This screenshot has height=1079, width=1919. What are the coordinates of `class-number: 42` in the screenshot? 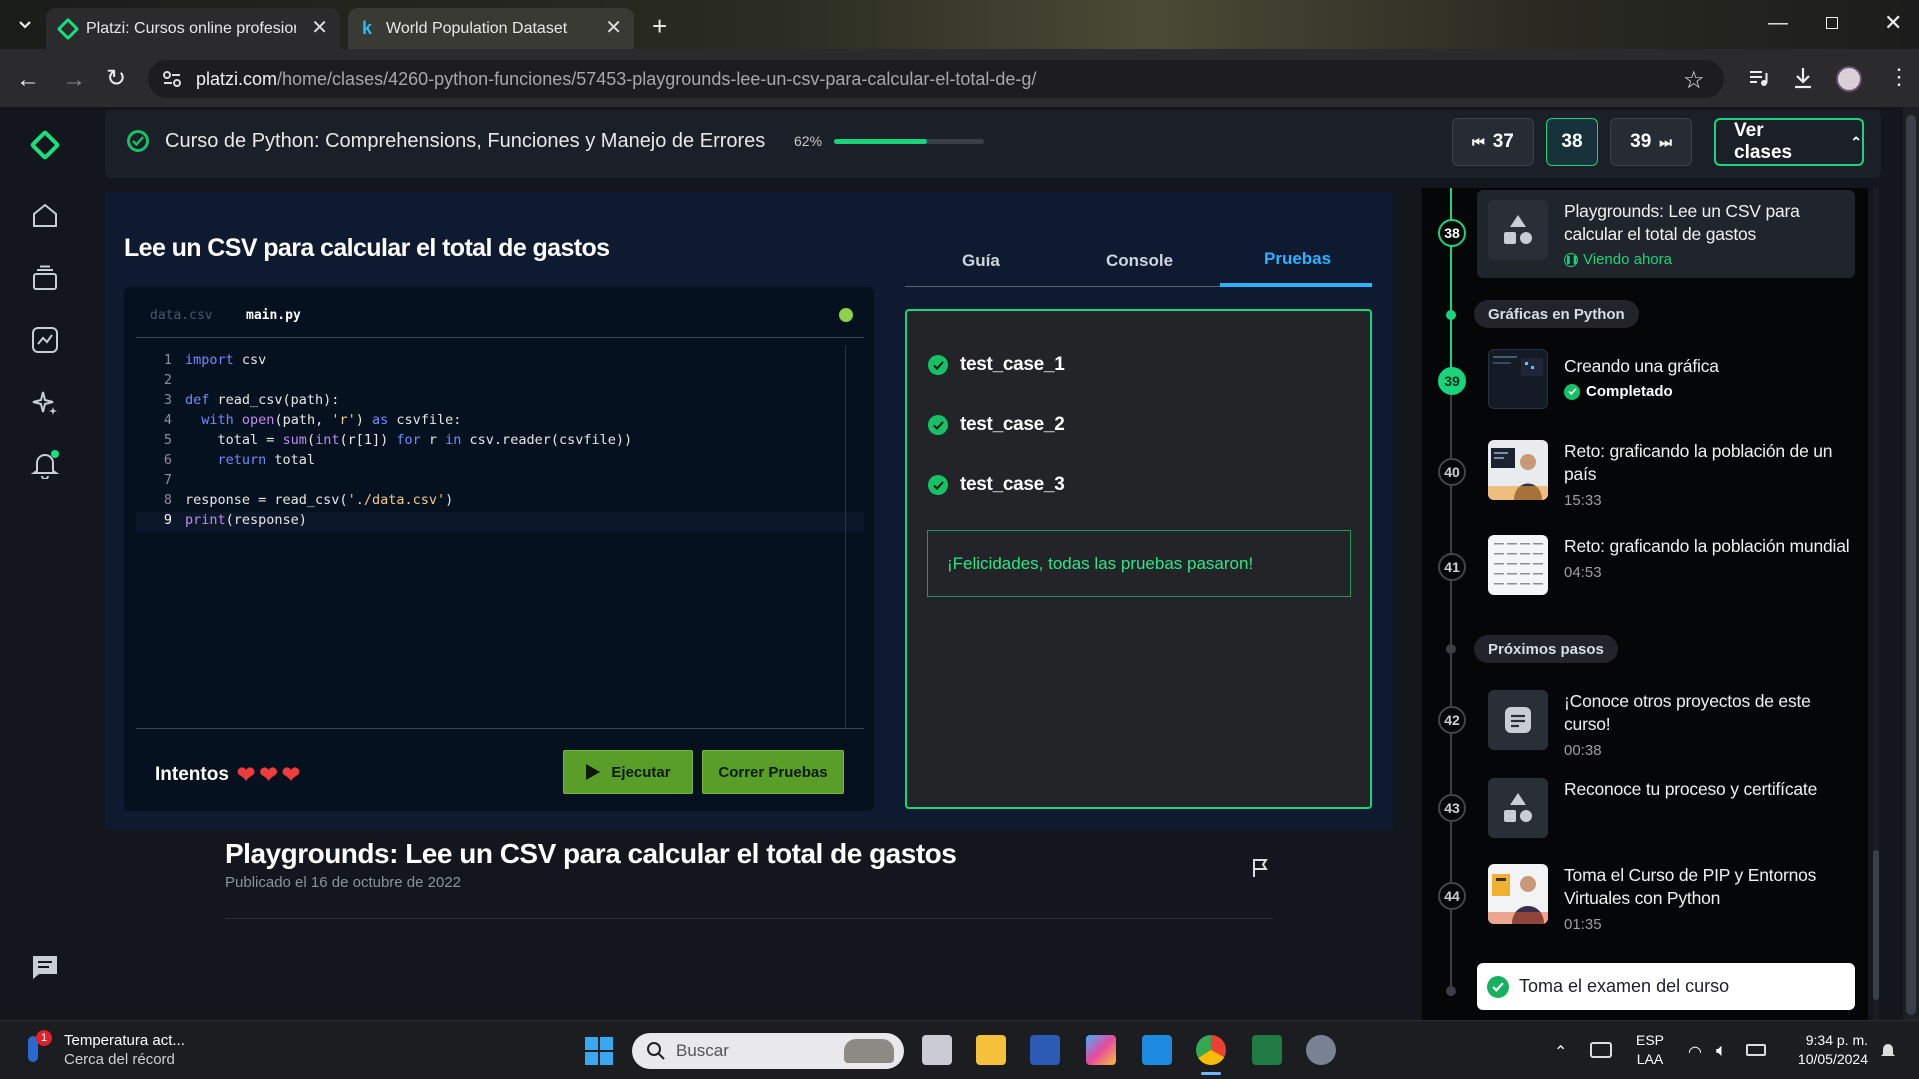 It's located at (1452, 720).